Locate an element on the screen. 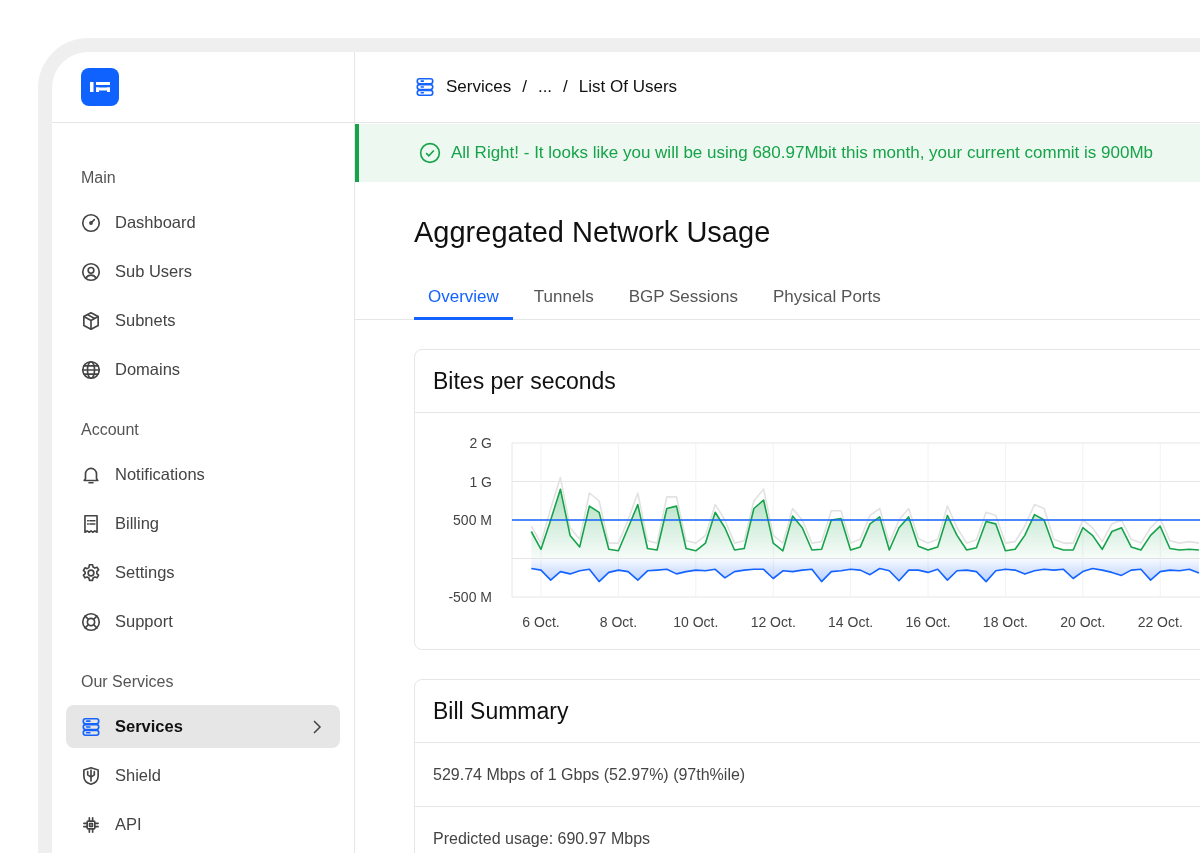 The height and width of the screenshot is (853, 1200). section-title: Our Services is located at coordinates (127, 682).